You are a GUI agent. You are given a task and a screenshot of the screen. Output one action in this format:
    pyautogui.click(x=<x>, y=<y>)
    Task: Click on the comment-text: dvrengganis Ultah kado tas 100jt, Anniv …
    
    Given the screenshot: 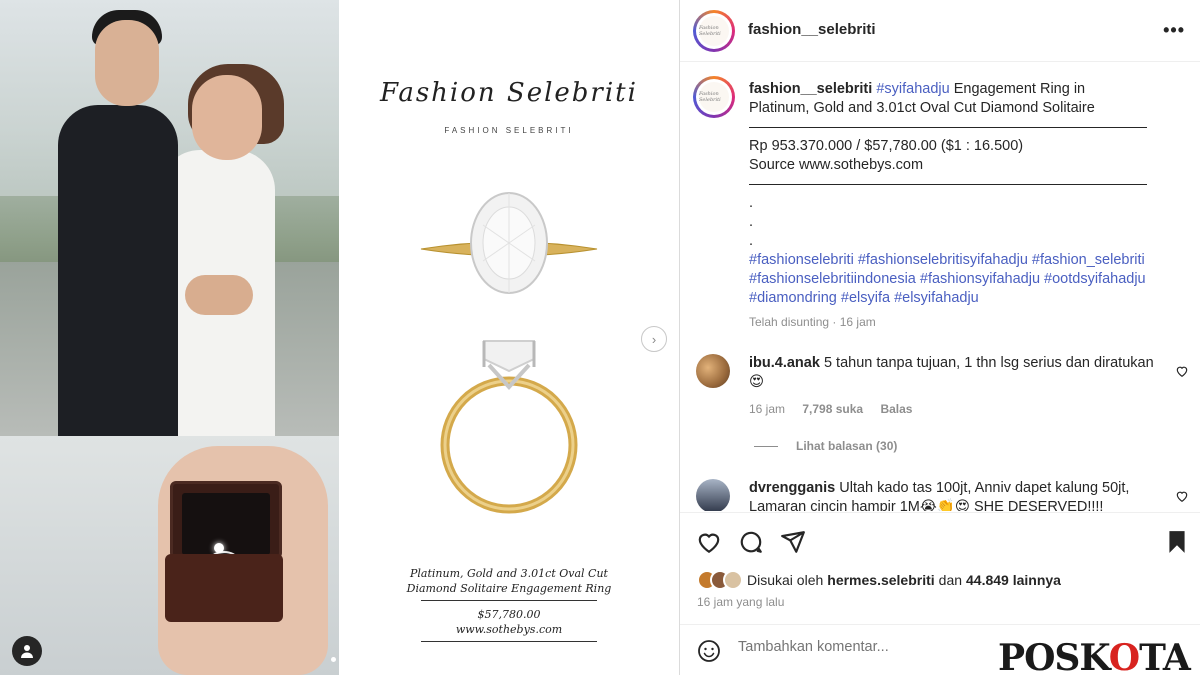 What is the action you would take?
    pyautogui.click(x=954, y=495)
    